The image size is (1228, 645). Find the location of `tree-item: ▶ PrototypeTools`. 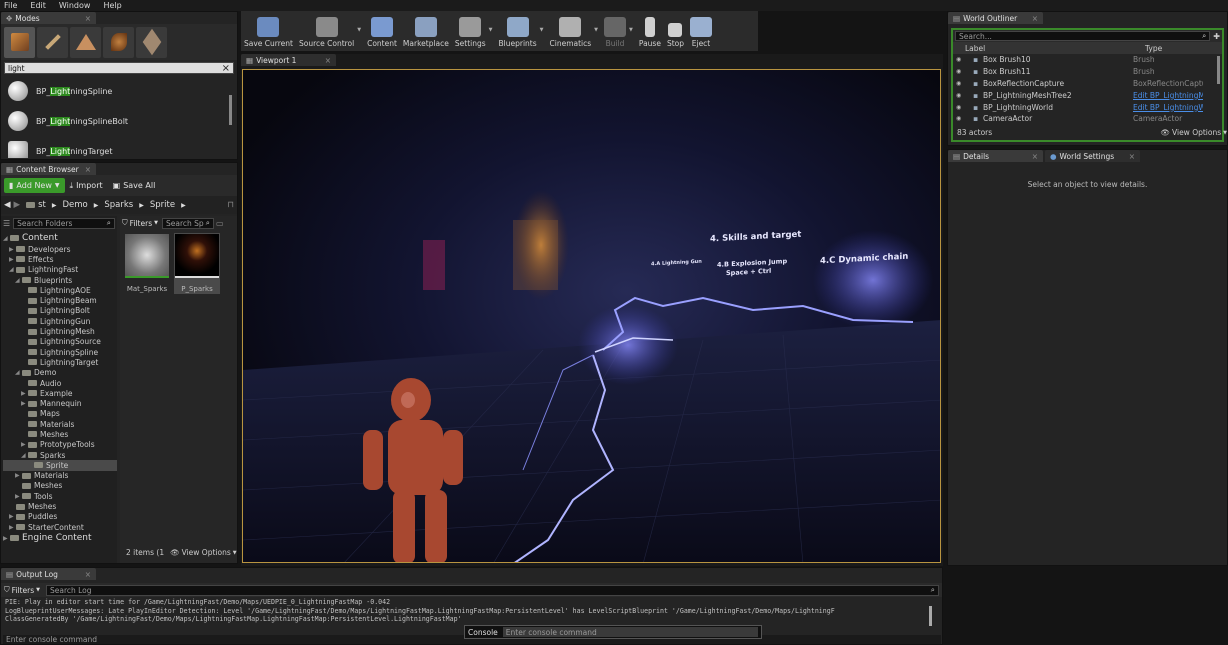

tree-item: ▶ PrototypeTools is located at coordinates (60, 445).